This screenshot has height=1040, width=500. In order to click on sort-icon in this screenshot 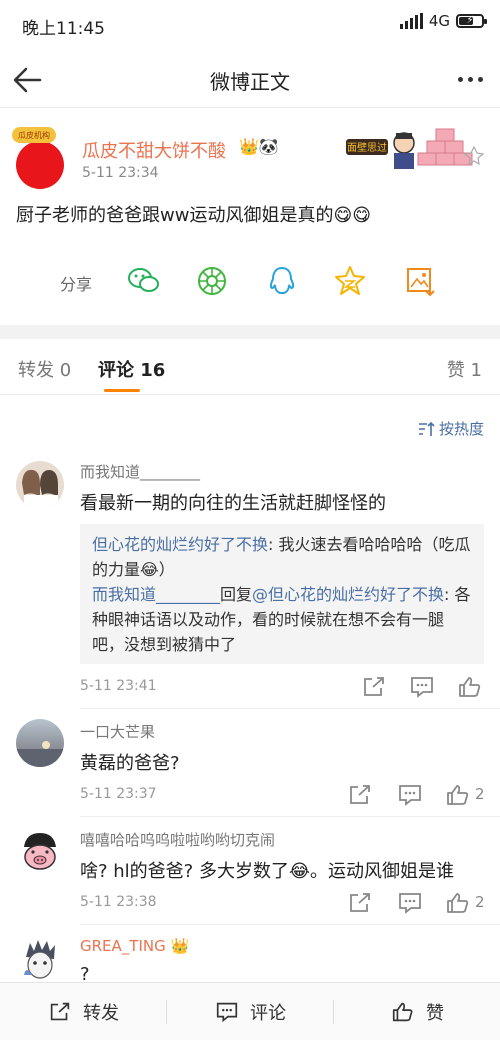, I will do `click(426, 428)`.